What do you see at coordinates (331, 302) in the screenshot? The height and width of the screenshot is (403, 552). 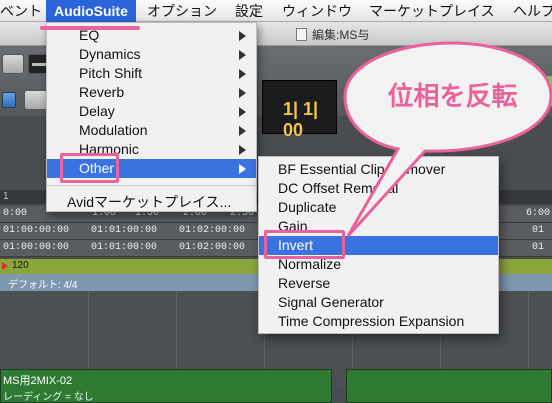 I see `submenu-item-label: Signal Generator` at bounding box center [331, 302].